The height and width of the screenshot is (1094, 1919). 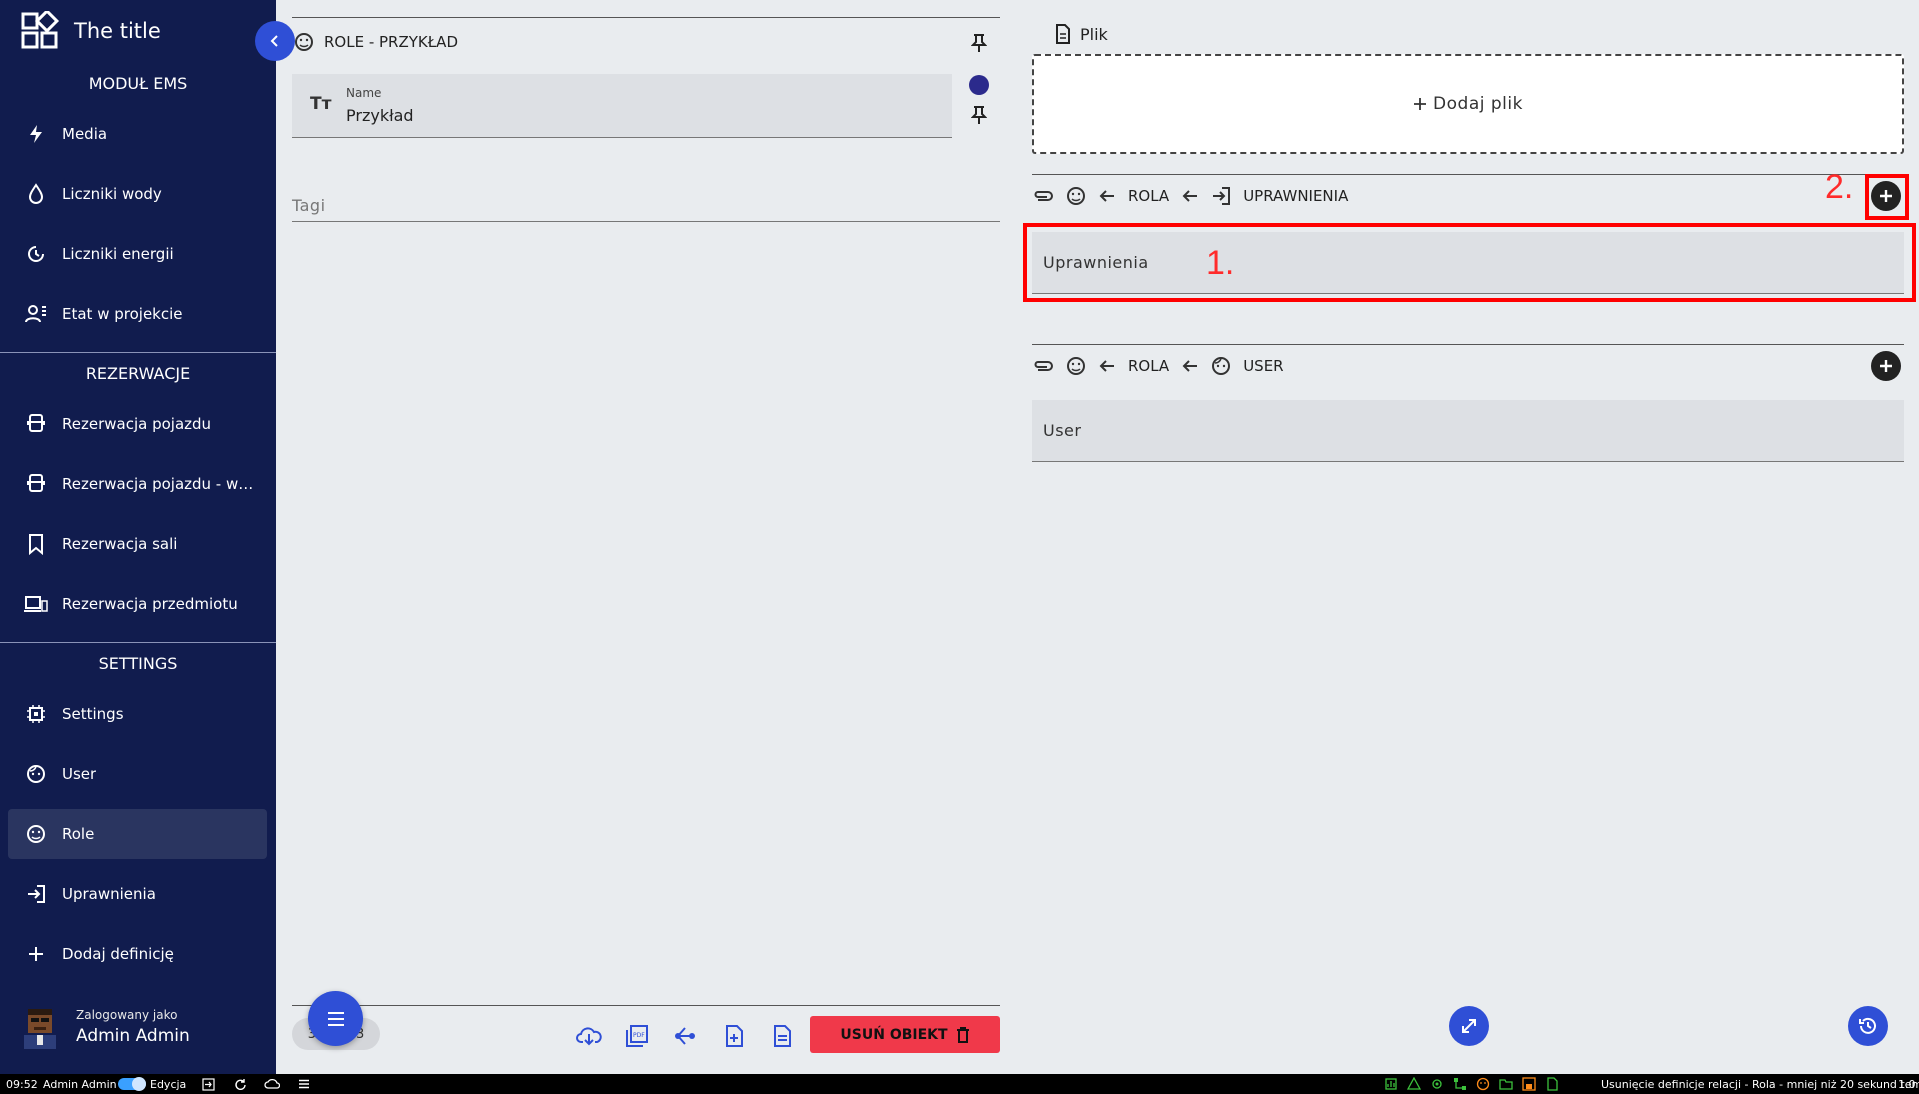 What do you see at coordinates (622, 106) in the screenshot?
I see `name-field: Tт Name Przykład` at bounding box center [622, 106].